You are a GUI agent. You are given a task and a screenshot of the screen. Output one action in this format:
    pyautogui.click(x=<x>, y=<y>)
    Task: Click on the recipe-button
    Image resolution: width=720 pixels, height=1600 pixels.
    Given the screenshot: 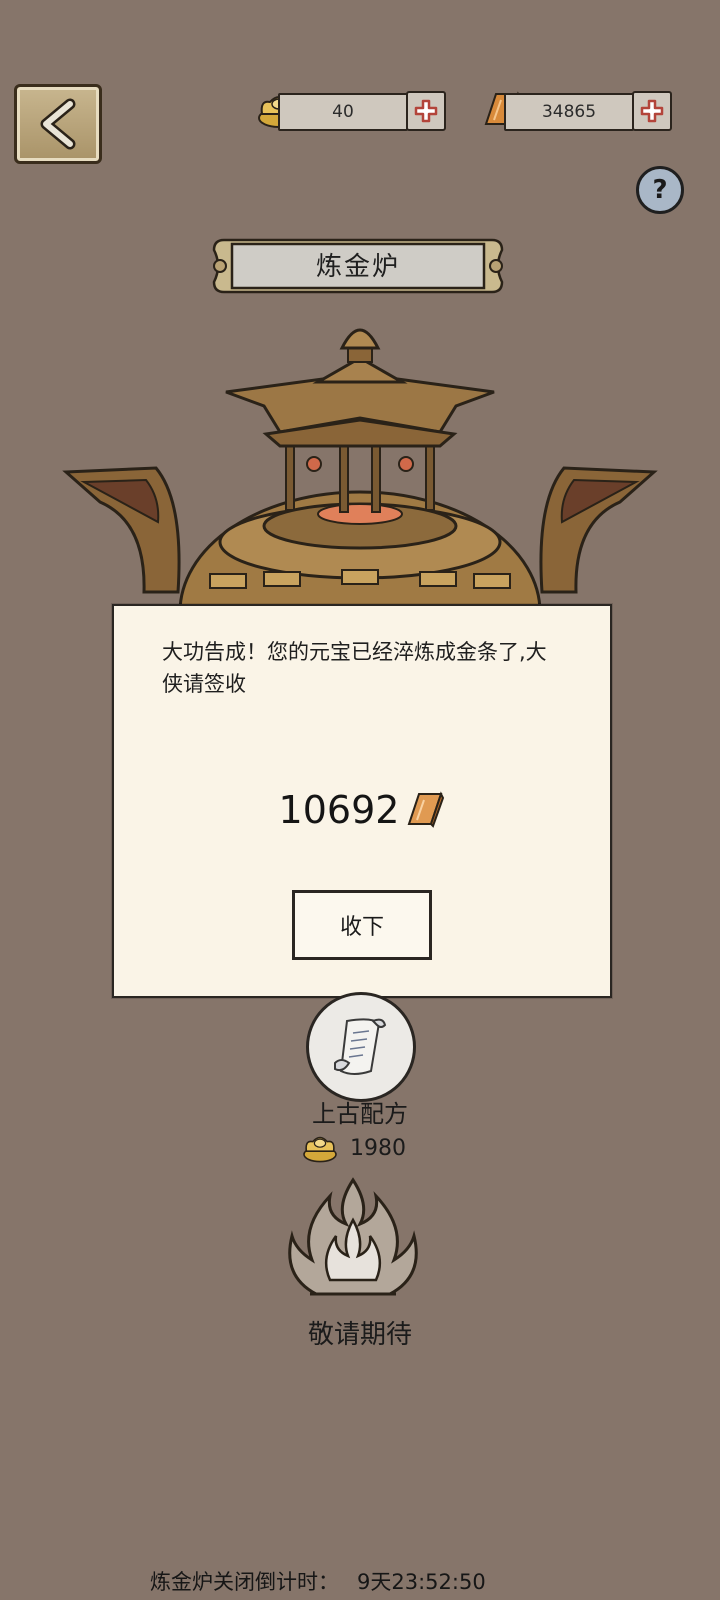 What is the action you would take?
    pyautogui.click(x=361, y=1047)
    